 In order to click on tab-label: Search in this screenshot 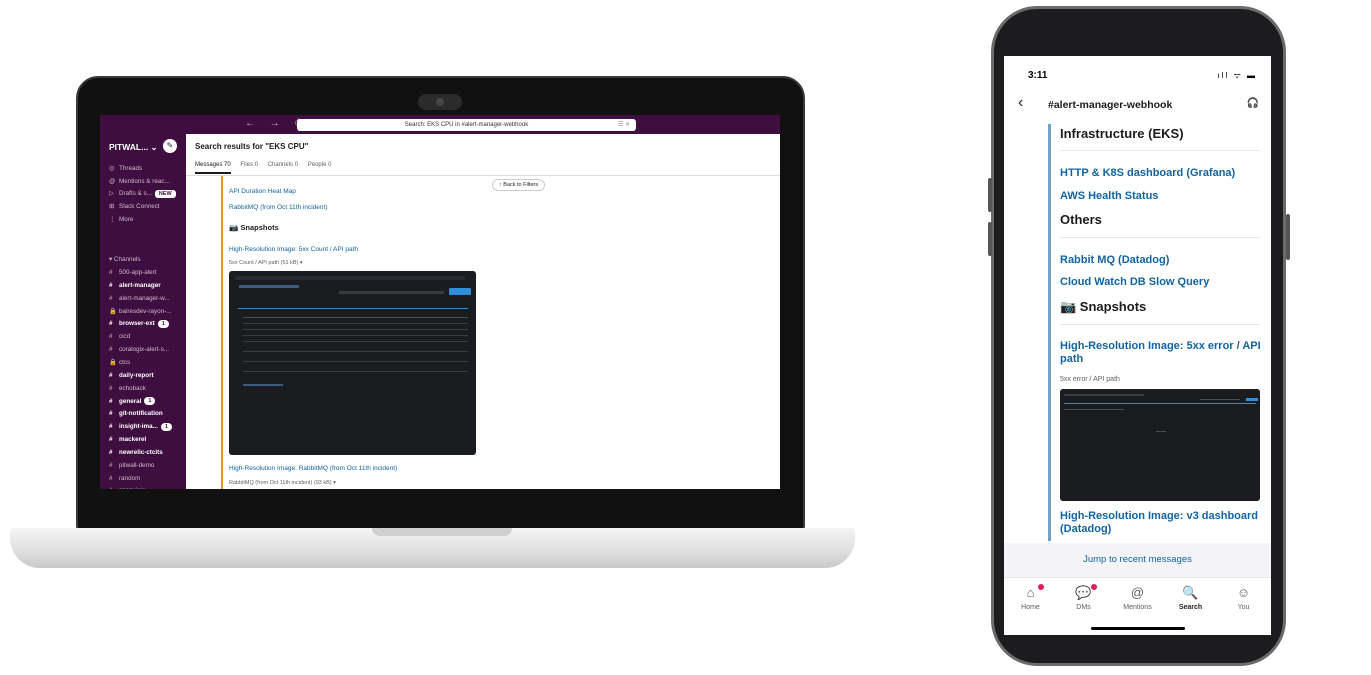, I will do `click(1190, 607)`.